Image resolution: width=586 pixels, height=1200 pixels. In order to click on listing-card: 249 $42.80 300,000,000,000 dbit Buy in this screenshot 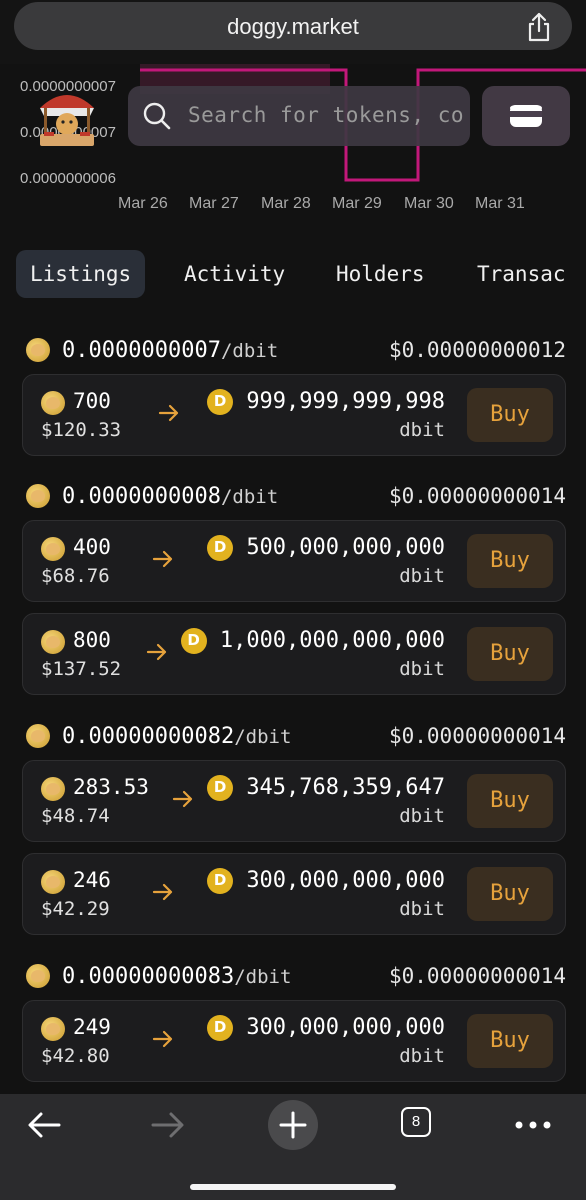, I will do `click(294, 1041)`.